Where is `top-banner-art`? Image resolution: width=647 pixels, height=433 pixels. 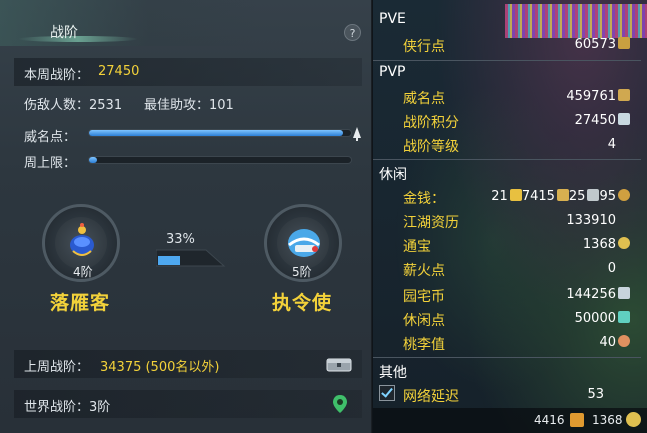
top-banner-art is located at coordinates (576, 21).